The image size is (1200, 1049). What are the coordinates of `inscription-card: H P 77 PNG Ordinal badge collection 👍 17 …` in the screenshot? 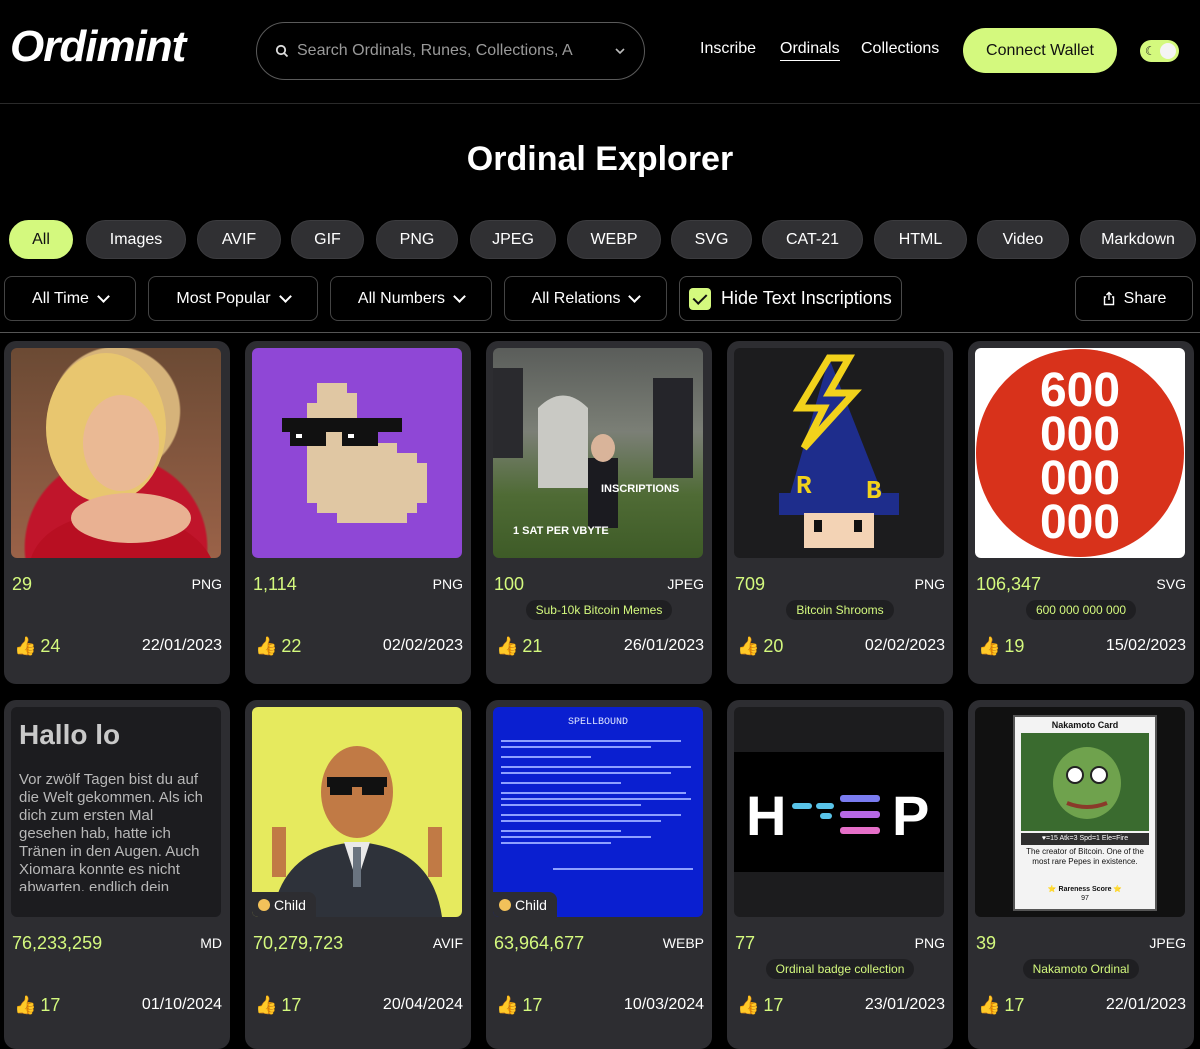 It's located at (840, 874).